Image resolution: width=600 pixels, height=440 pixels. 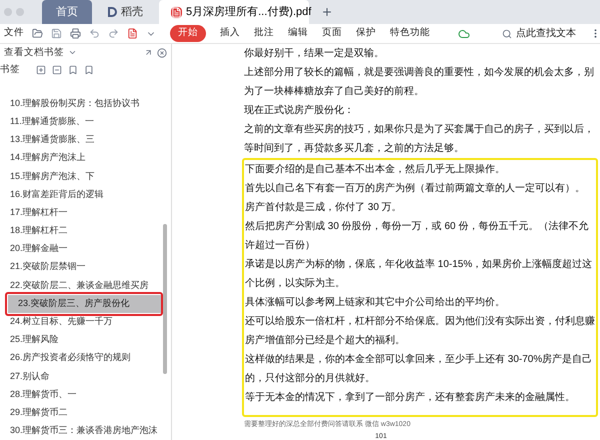 I want to click on menu-tab: 保护, so click(x=366, y=33).